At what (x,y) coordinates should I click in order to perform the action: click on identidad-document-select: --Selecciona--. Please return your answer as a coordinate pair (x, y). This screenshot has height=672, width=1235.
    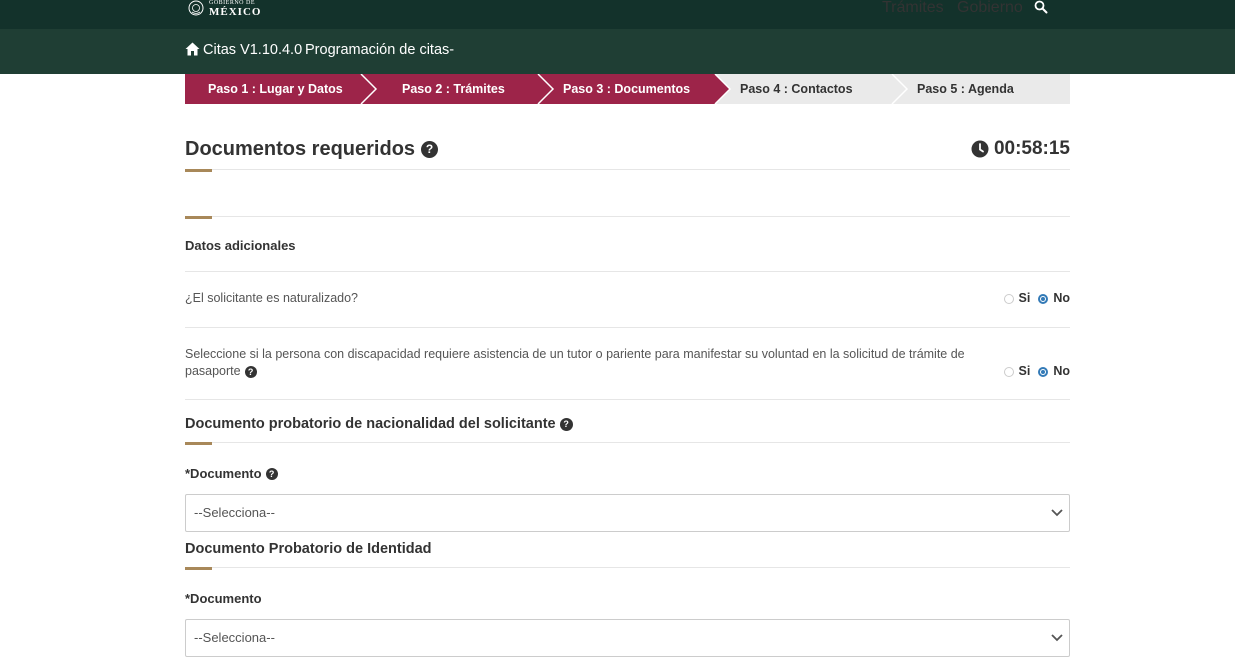
    Looking at the image, I should click on (627, 638).